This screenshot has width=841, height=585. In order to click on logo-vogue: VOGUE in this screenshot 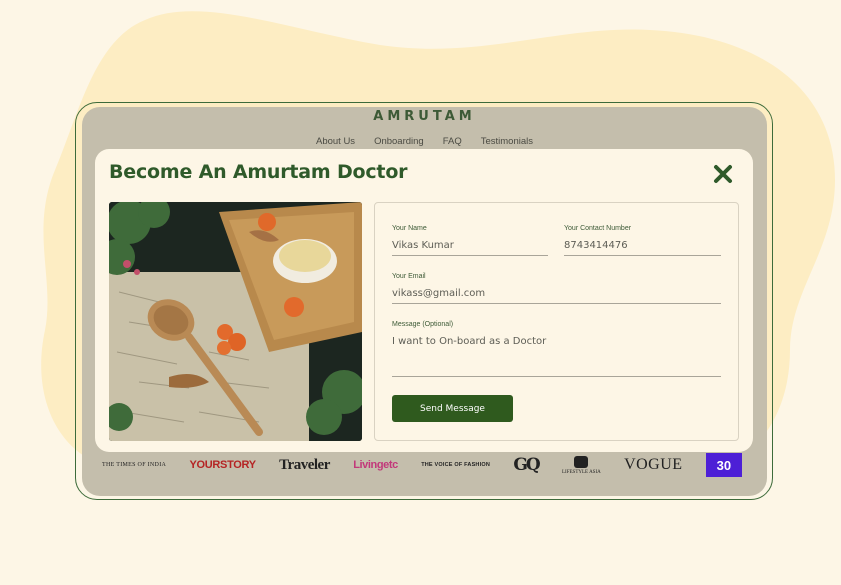, I will do `click(653, 464)`.